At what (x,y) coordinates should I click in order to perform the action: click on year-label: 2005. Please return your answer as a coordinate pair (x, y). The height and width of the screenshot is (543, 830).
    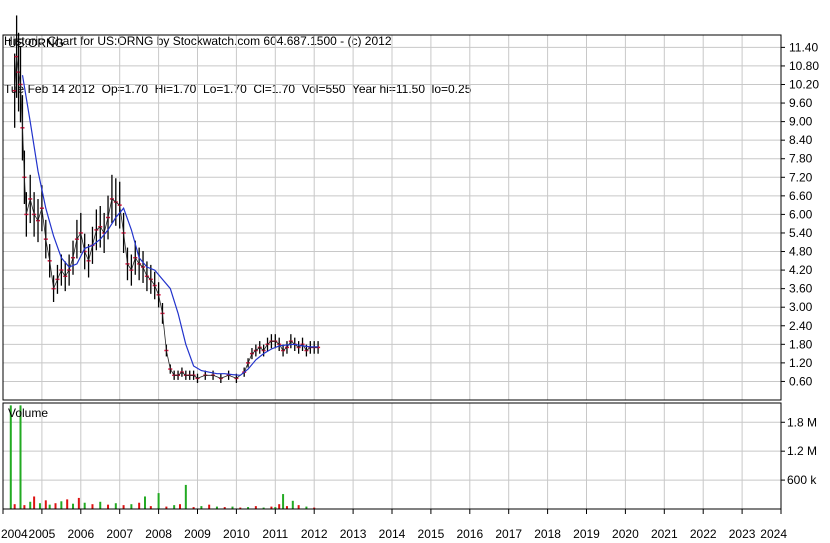
    Looking at the image, I should click on (42, 534).